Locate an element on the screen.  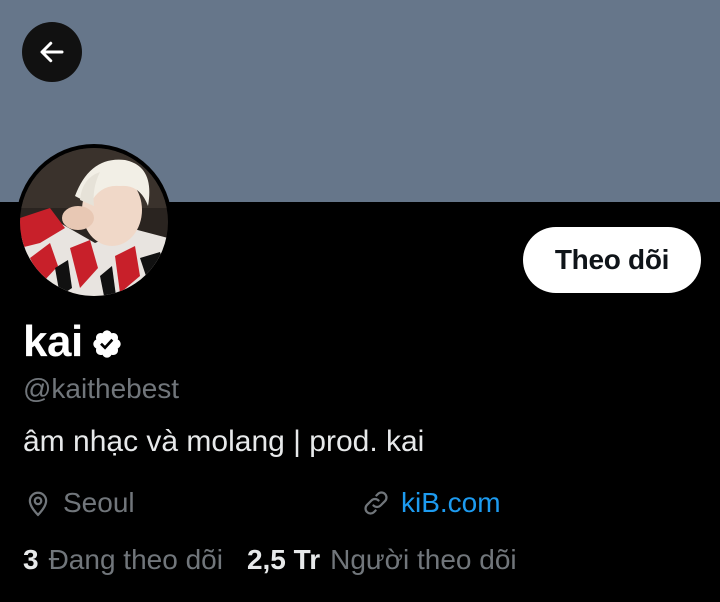
avatar-image is located at coordinates (94, 222).